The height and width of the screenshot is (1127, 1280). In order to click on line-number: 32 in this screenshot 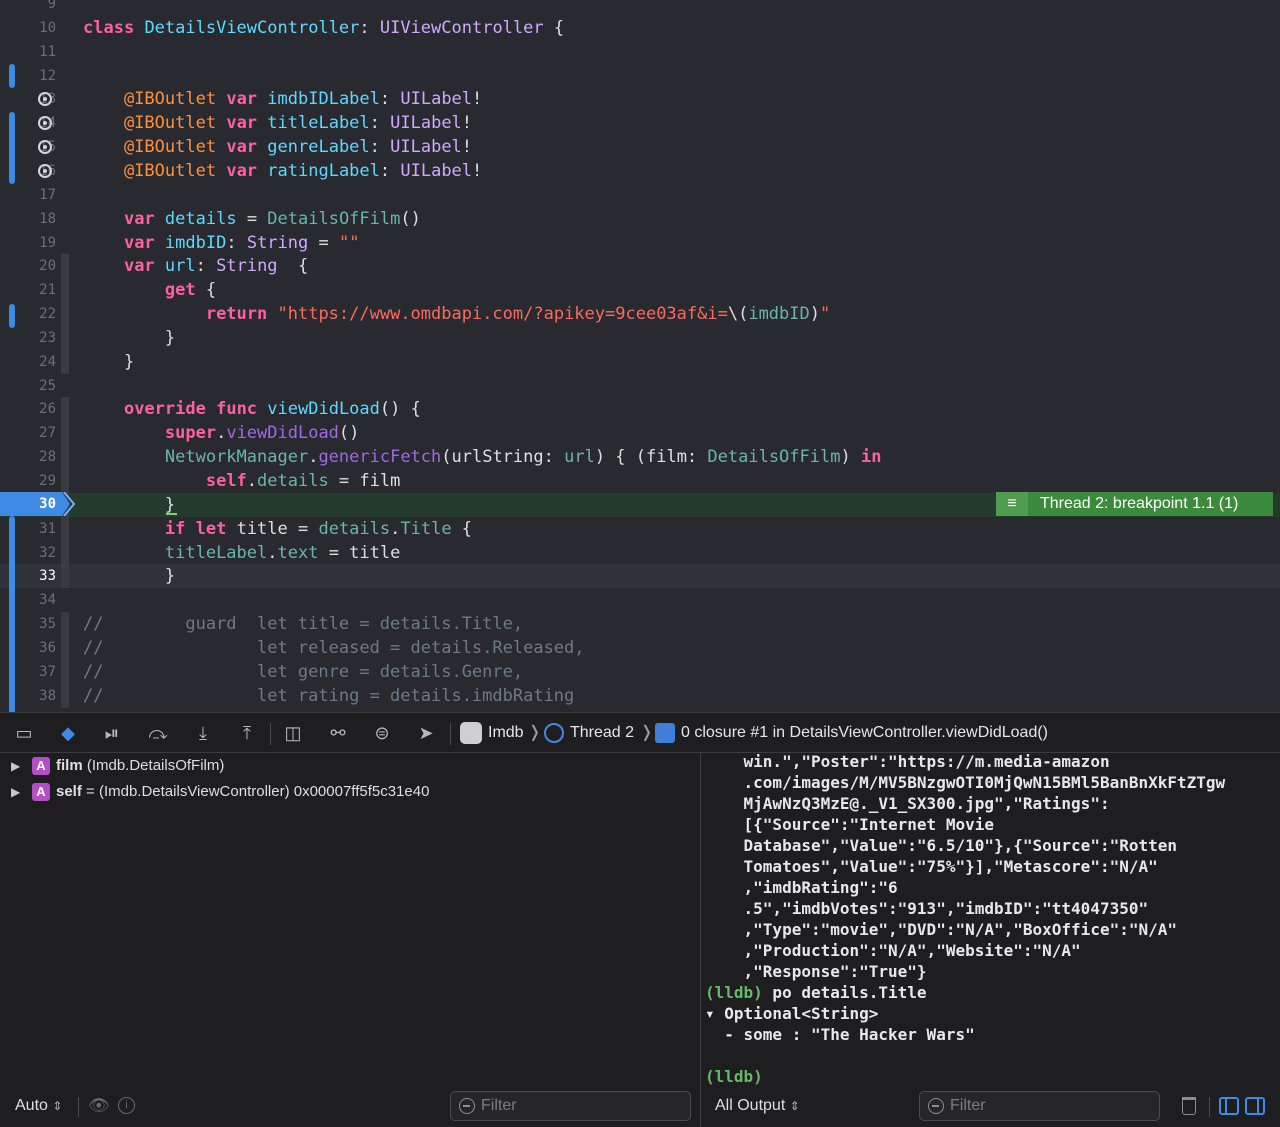, I will do `click(38, 553)`.